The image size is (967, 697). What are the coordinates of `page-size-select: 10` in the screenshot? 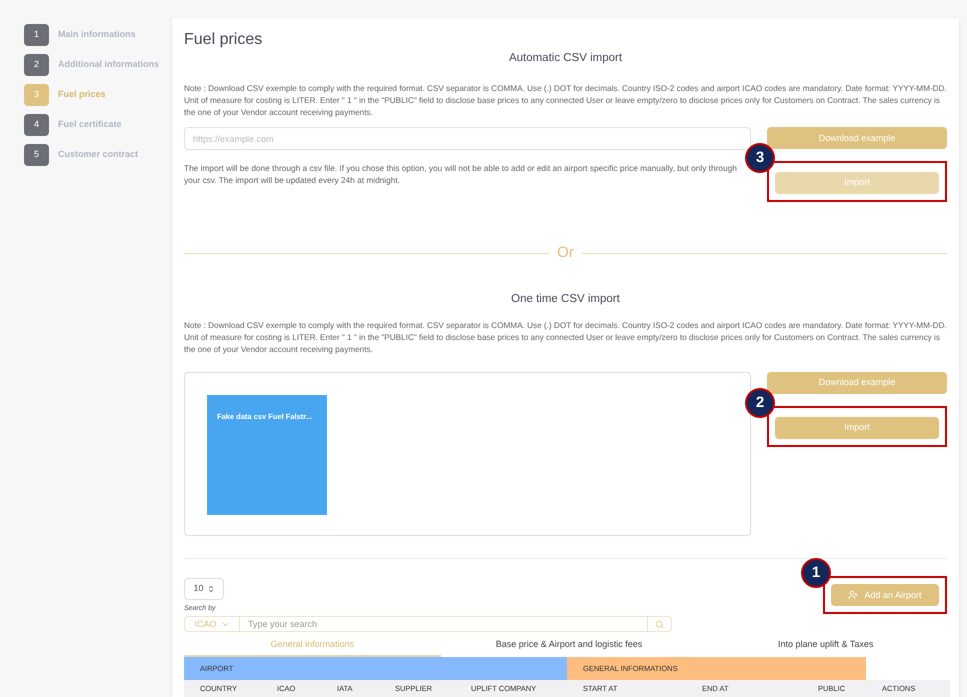 It's located at (204, 589).